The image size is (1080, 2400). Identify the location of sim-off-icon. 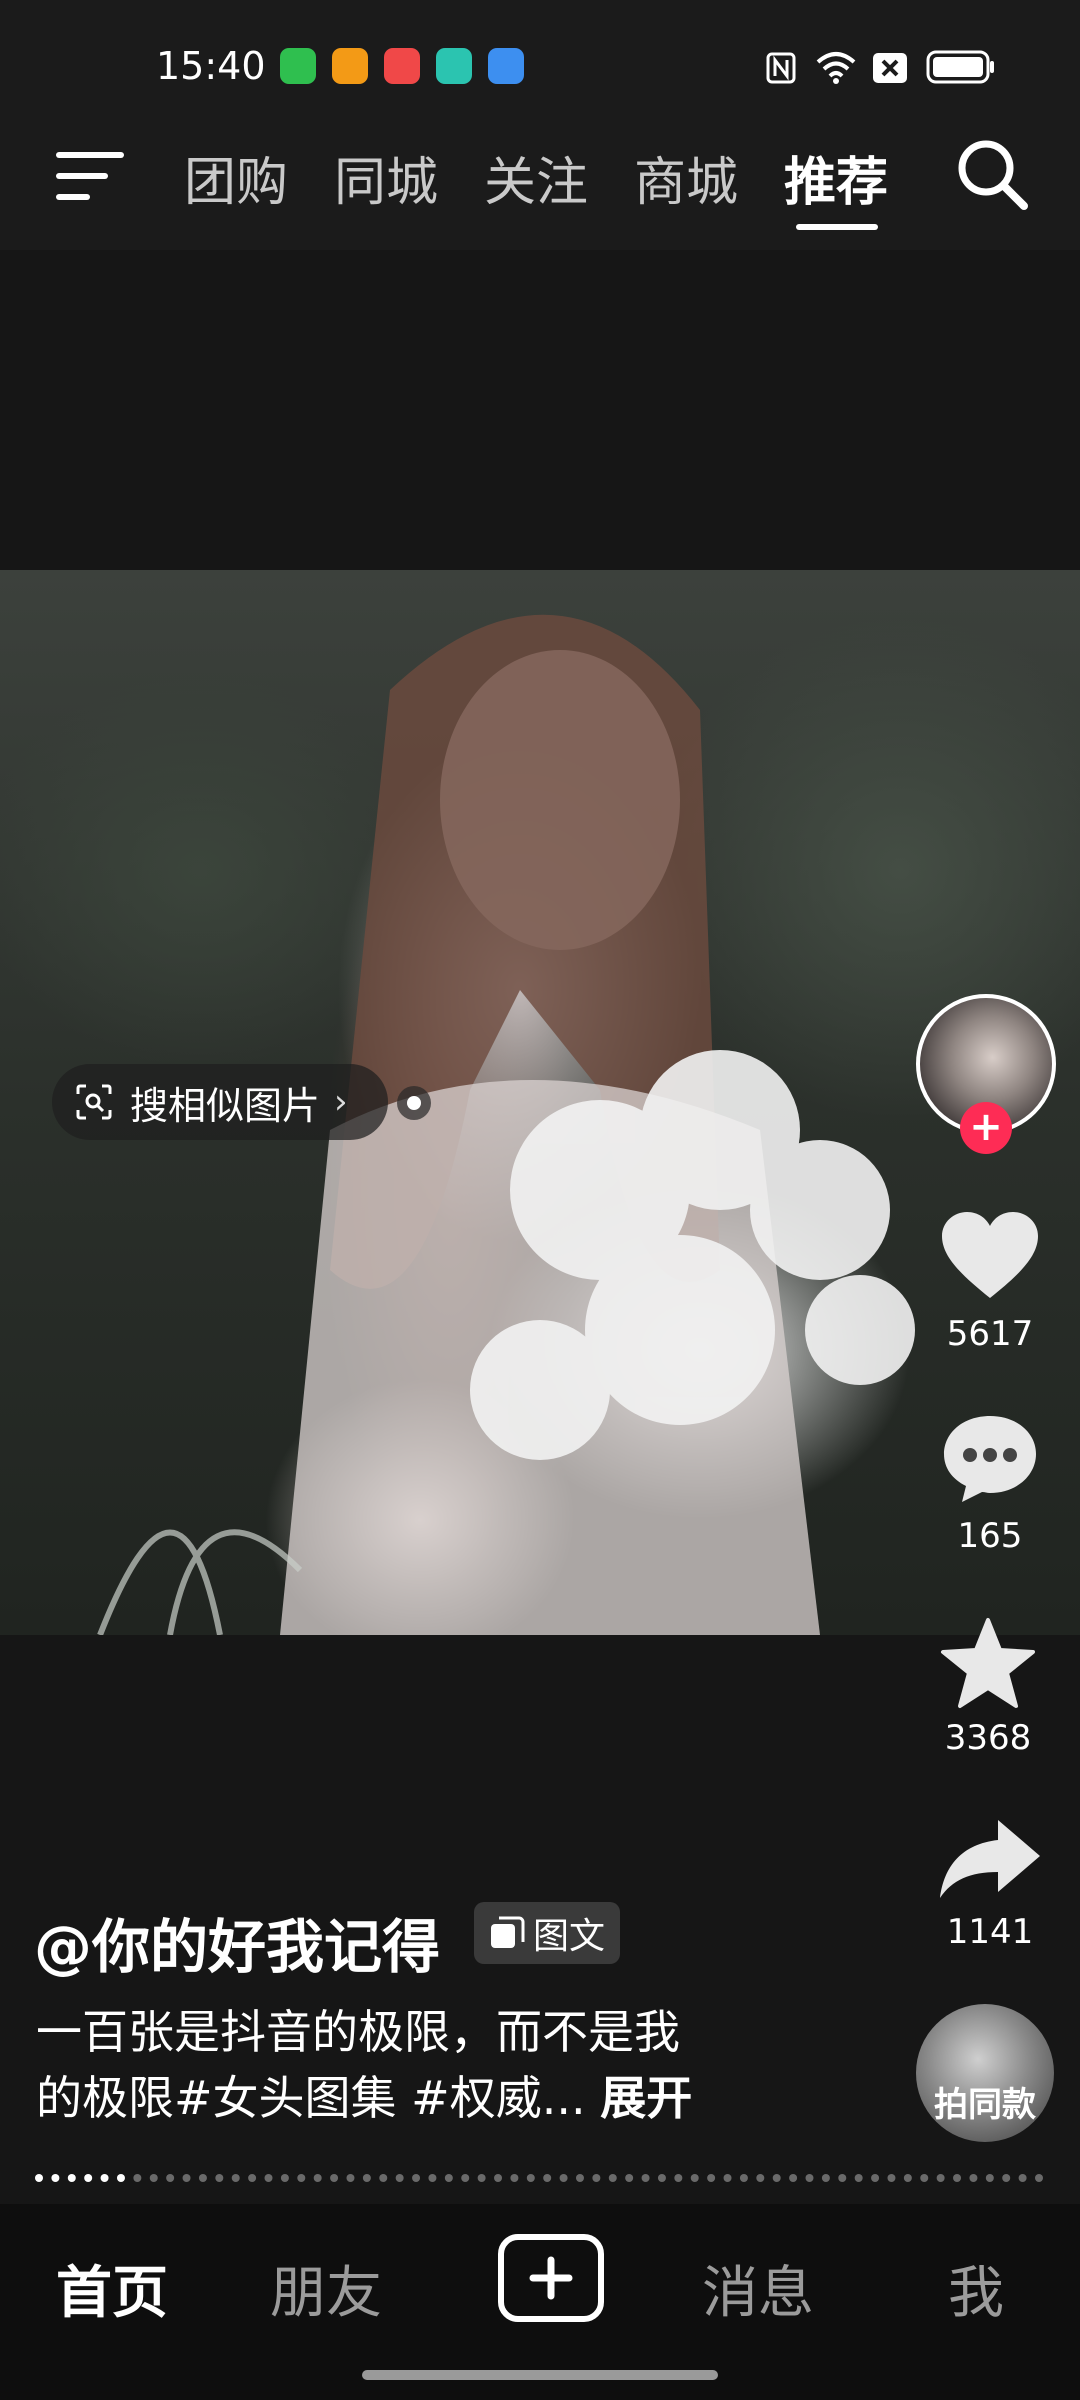
(890, 68).